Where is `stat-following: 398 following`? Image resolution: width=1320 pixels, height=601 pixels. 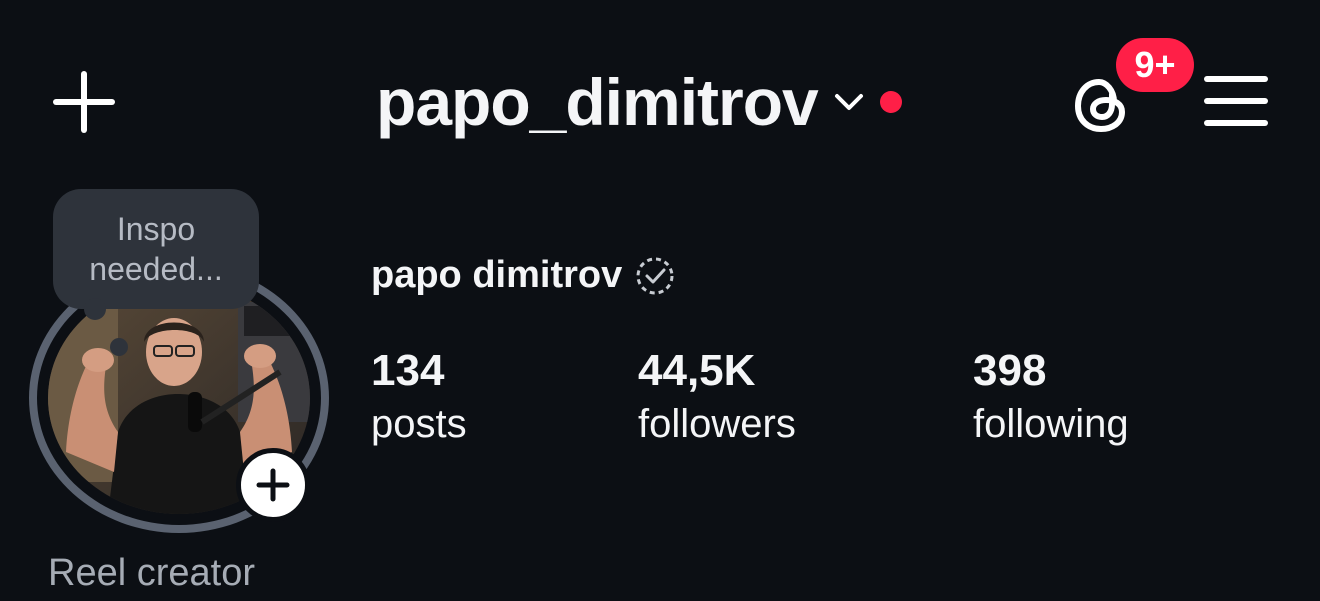 stat-following: 398 following is located at coordinates (1051, 399).